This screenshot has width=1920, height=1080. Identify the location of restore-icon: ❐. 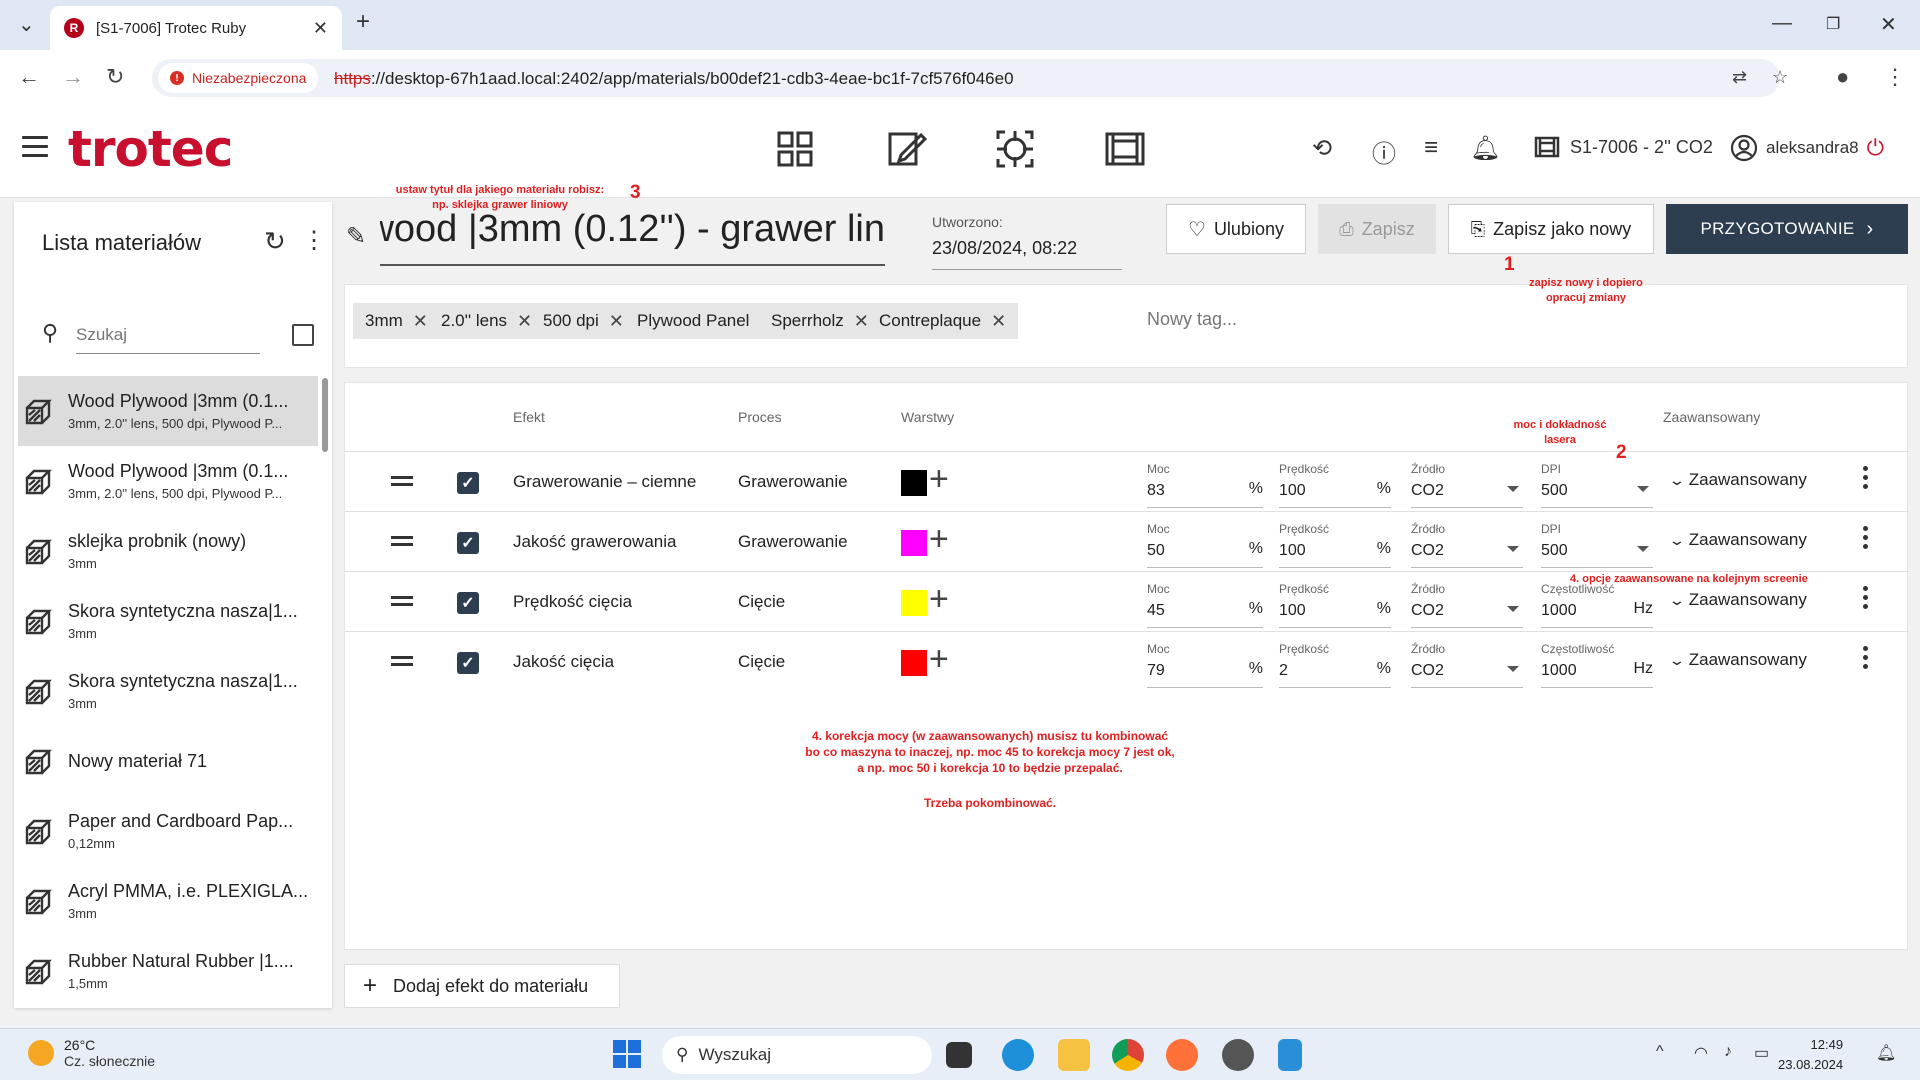
(1833, 24).